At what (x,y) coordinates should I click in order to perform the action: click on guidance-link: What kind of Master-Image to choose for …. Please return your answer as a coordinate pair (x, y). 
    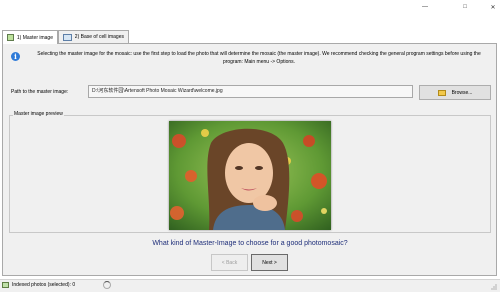
    Looking at the image, I should click on (250, 243).